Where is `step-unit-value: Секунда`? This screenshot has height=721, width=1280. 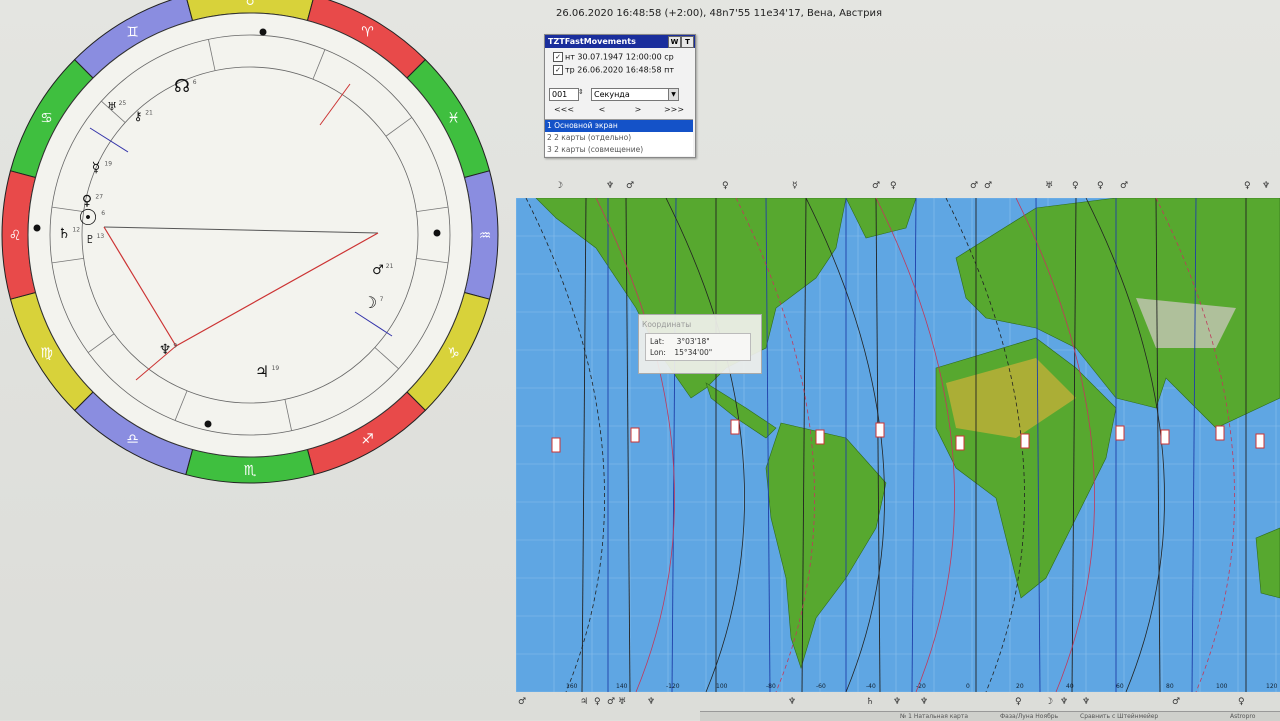
step-unit-value: Секунда is located at coordinates (612, 94).